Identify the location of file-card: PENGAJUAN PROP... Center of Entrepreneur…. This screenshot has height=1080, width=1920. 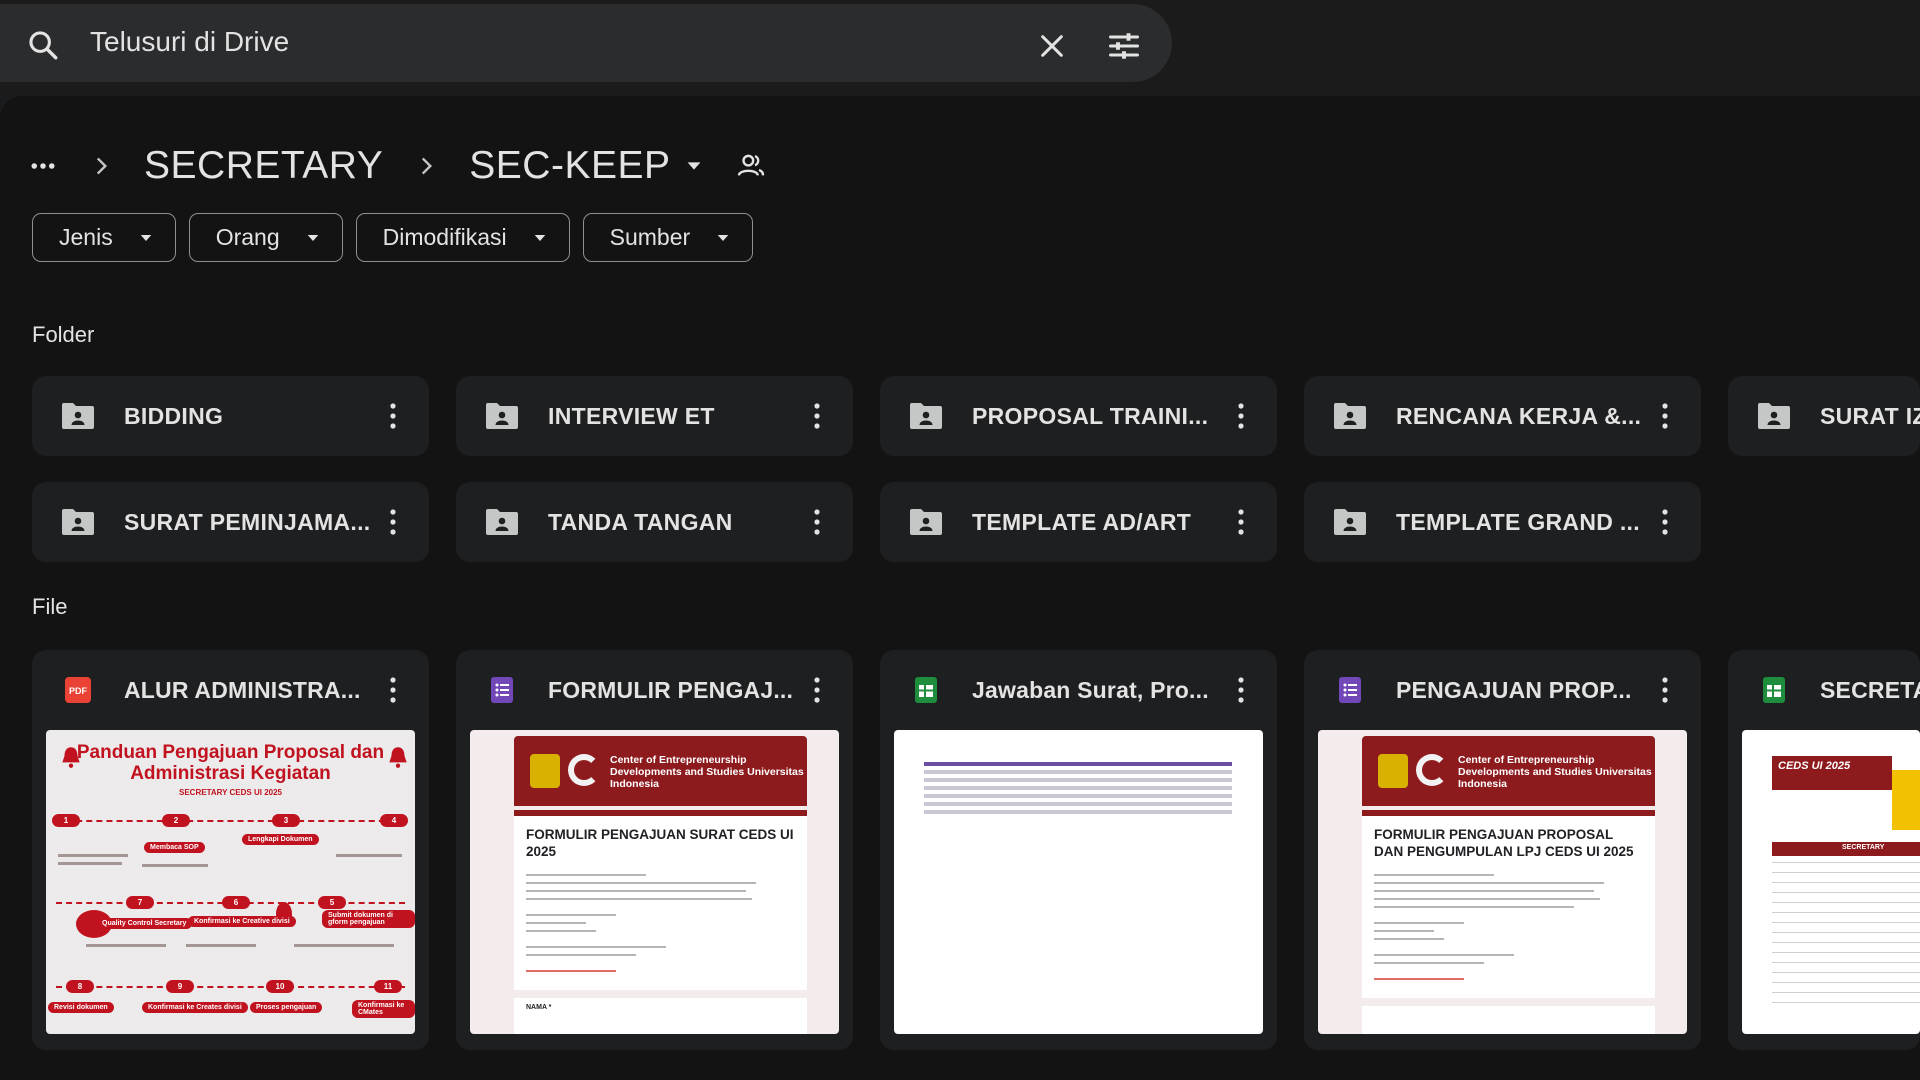
(1502, 850).